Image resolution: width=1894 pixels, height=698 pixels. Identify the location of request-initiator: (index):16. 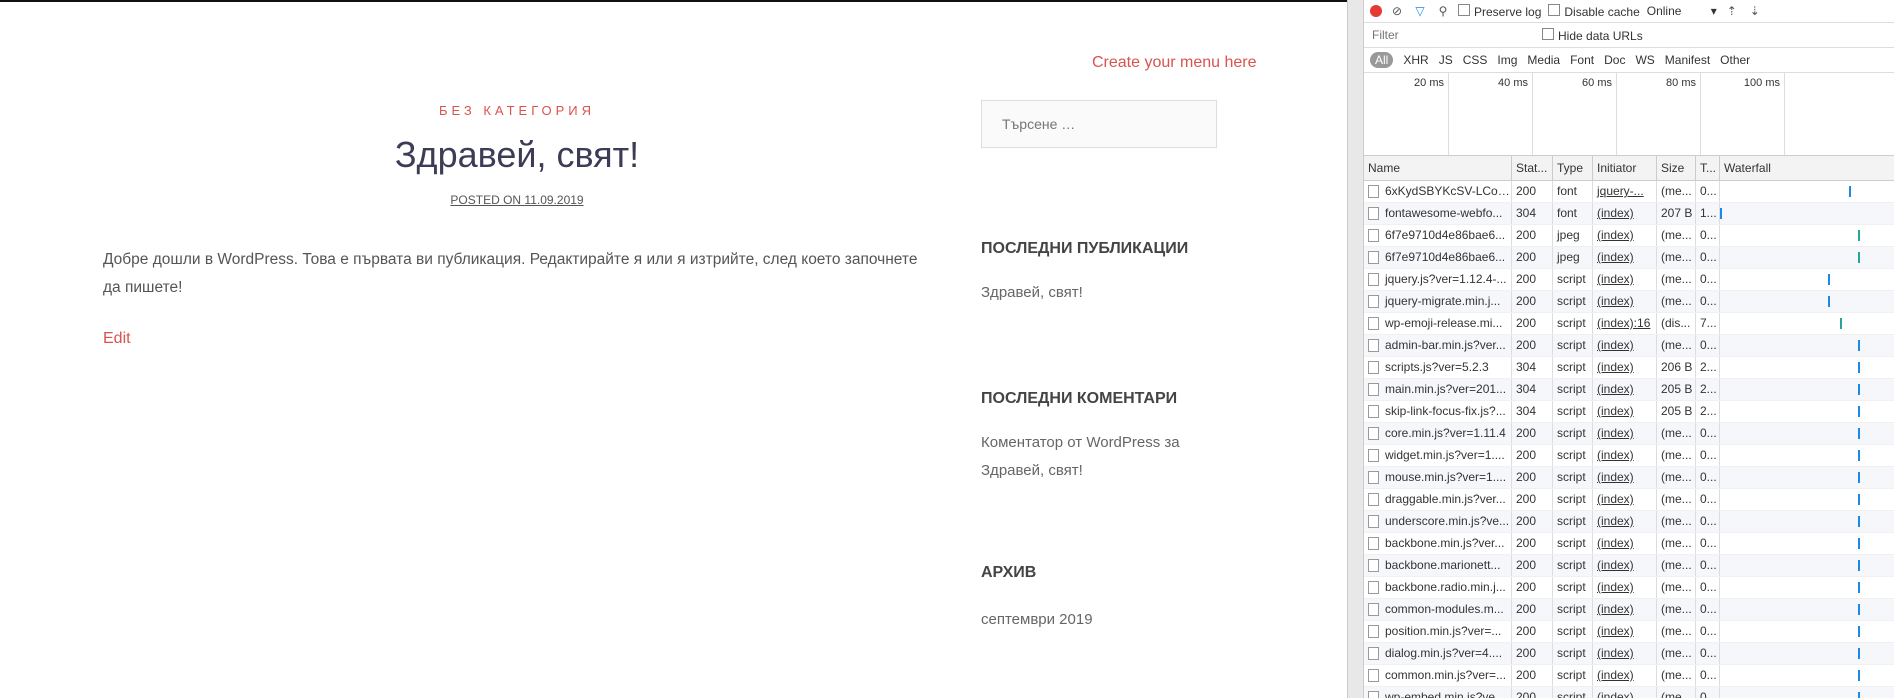
(1625, 323).